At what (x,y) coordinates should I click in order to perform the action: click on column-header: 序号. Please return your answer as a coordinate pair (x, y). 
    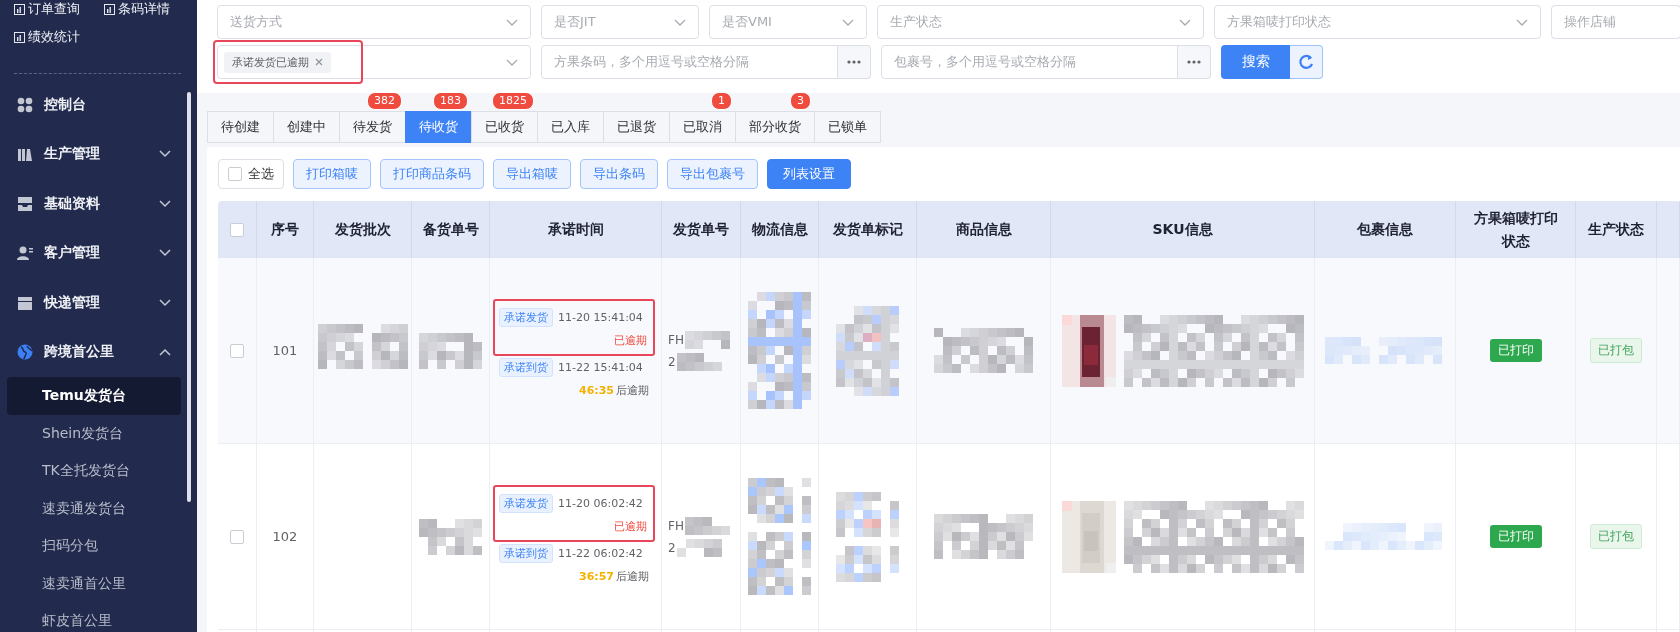
    Looking at the image, I should click on (285, 230).